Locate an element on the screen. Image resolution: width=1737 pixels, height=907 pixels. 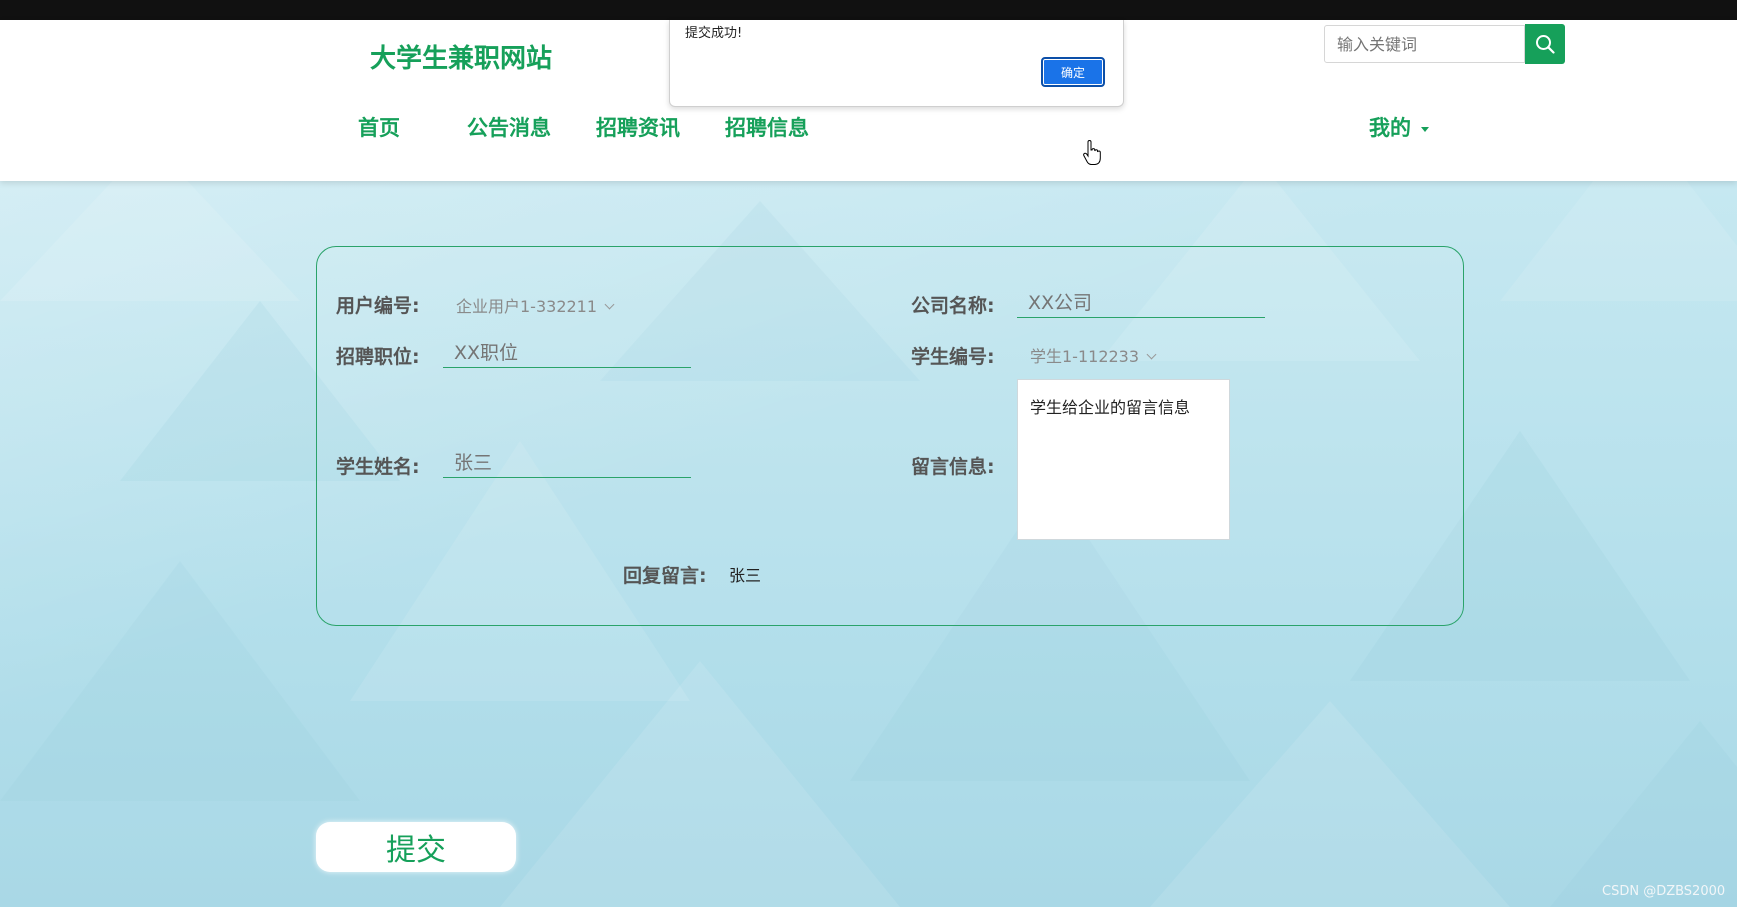
position-label: 招聘职位: is located at coordinates (378, 357).